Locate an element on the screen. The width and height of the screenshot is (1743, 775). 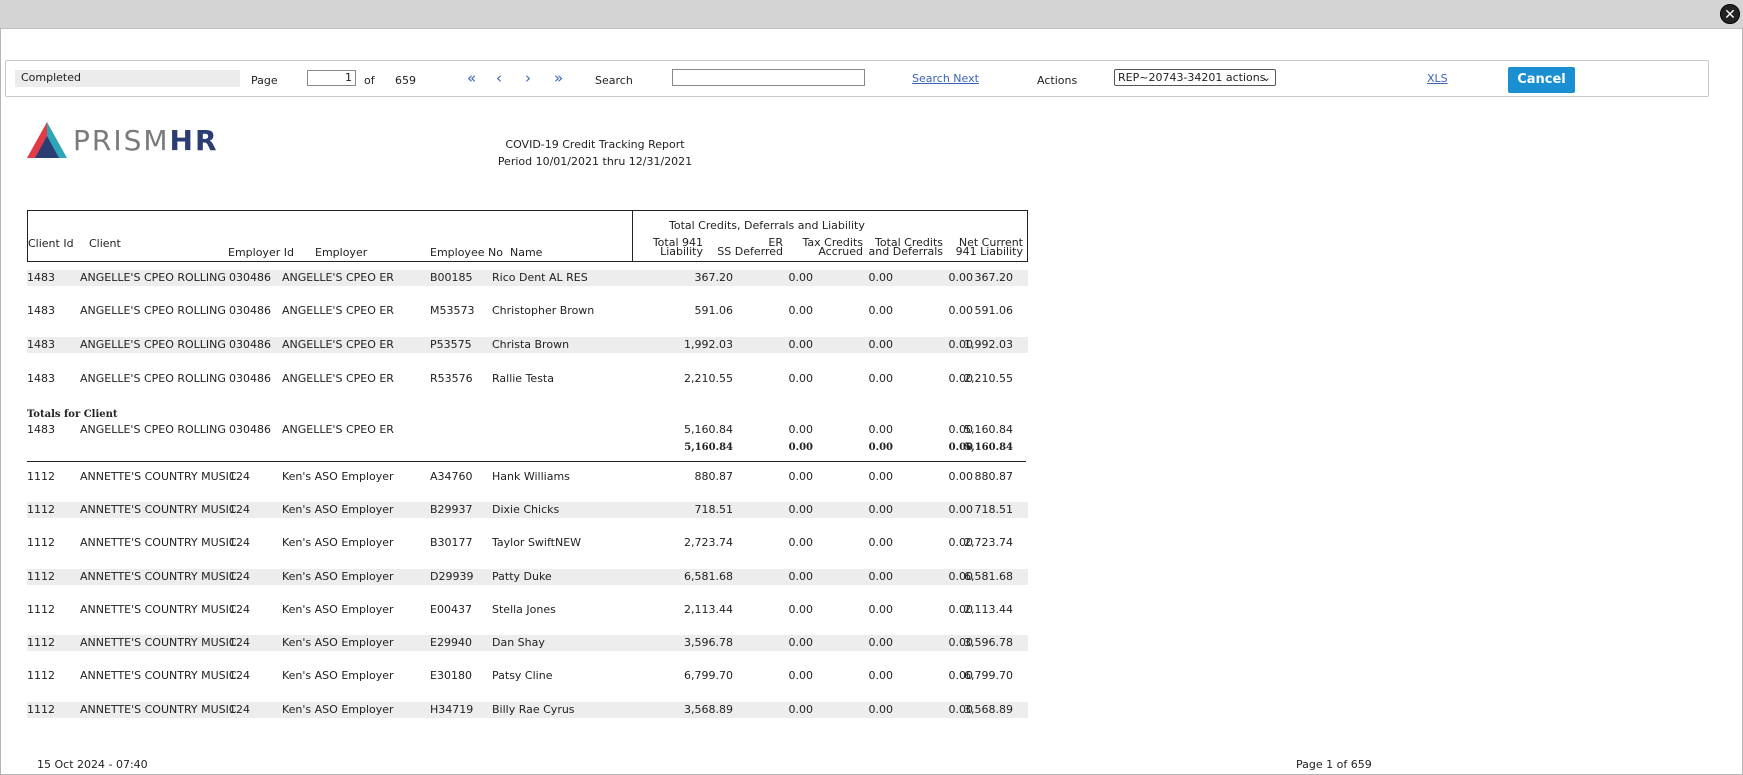
cell-total: 591.06 is located at coordinates (714, 310).